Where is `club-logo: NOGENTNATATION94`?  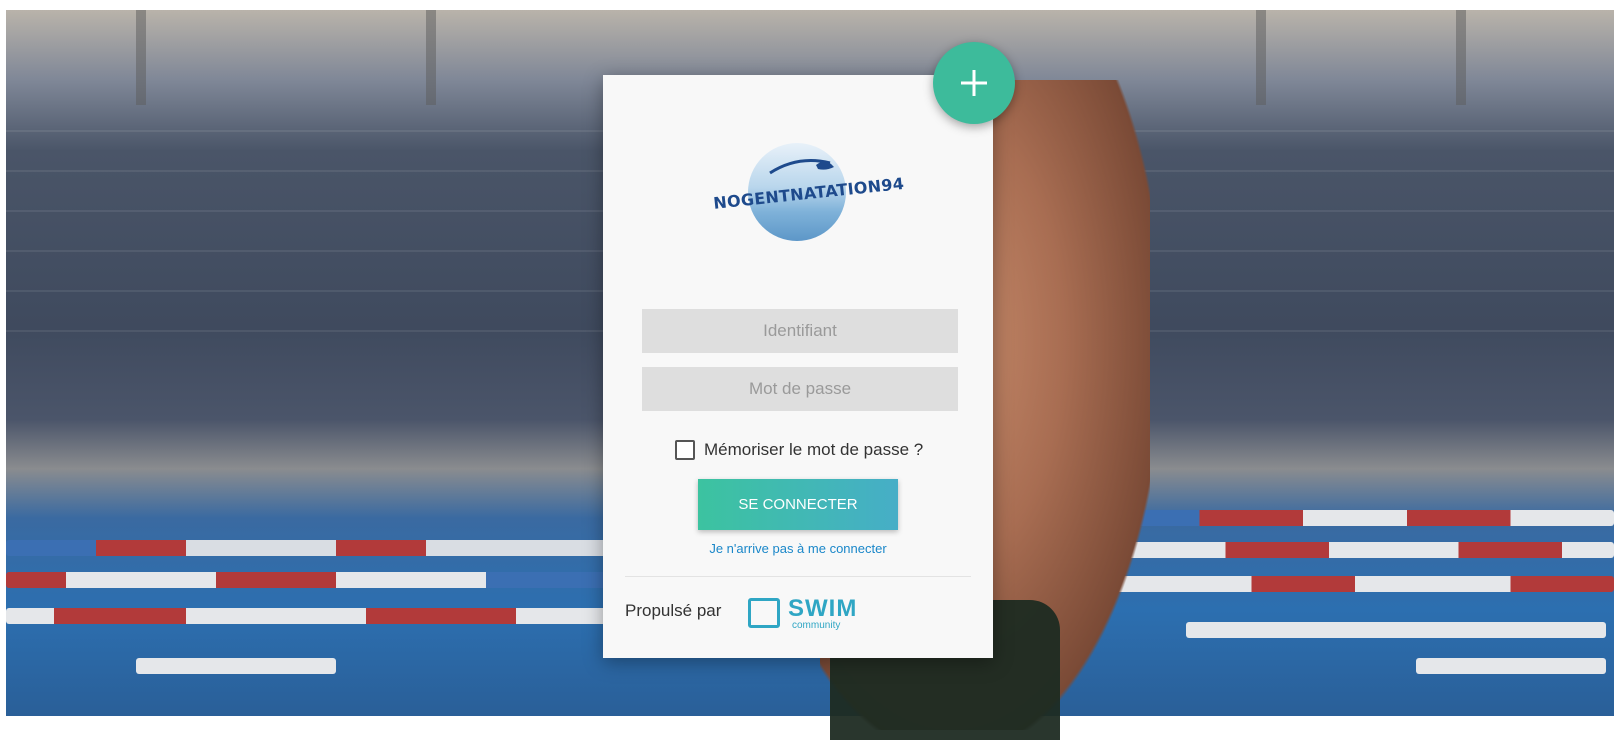
club-logo: NOGENTNATATION94 is located at coordinates (808, 193).